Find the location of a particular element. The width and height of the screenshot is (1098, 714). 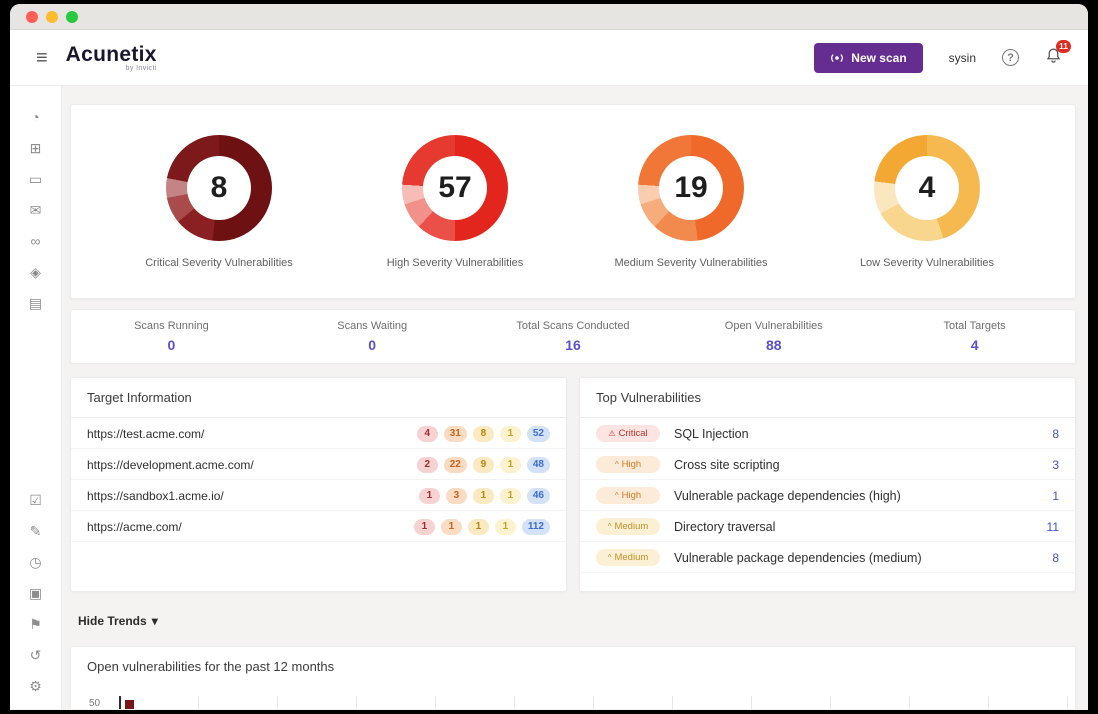

target-row: https://sandbox1.acme.io/1 3 1 1 46 is located at coordinates (318, 496).